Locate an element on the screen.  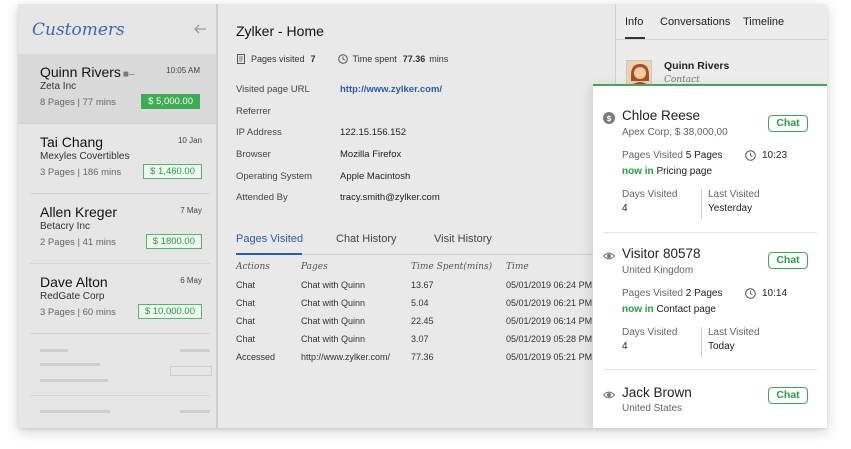
os-value: Apple Macintosh is located at coordinates (375, 176).